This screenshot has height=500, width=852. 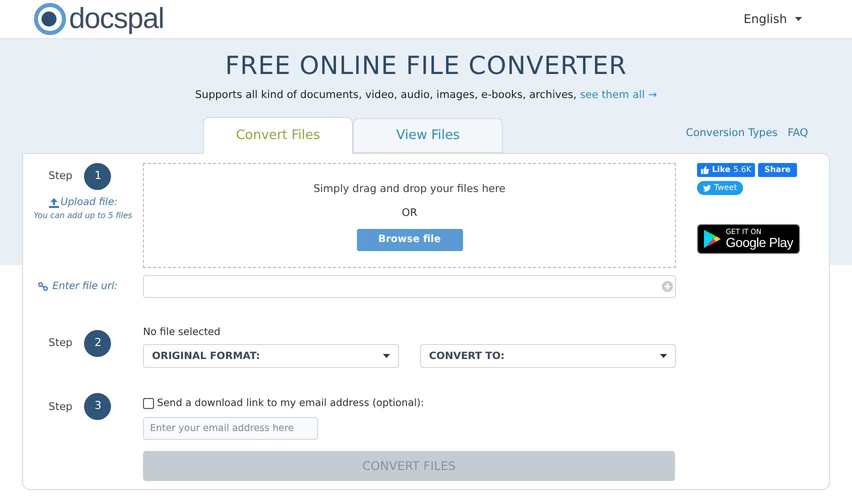 What do you see at coordinates (426, 66) in the screenshot?
I see `page-title: FREE ONLINE FILE CONVERTER` at bounding box center [426, 66].